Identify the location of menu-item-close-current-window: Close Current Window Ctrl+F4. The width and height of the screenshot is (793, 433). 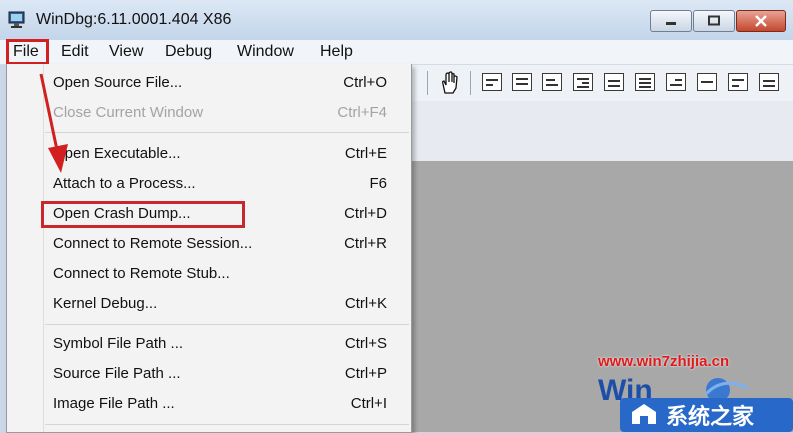
(220, 112).